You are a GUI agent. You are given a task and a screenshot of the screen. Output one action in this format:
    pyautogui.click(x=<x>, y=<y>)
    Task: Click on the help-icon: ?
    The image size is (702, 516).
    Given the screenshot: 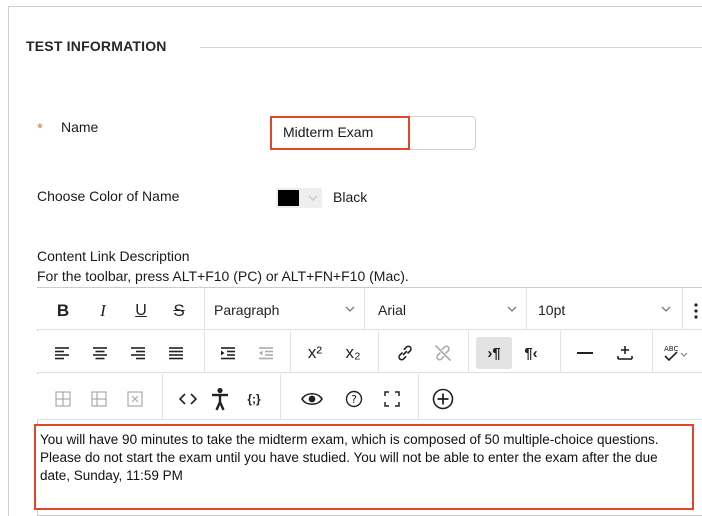 What is the action you would take?
    pyautogui.click(x=354, y=399)
    